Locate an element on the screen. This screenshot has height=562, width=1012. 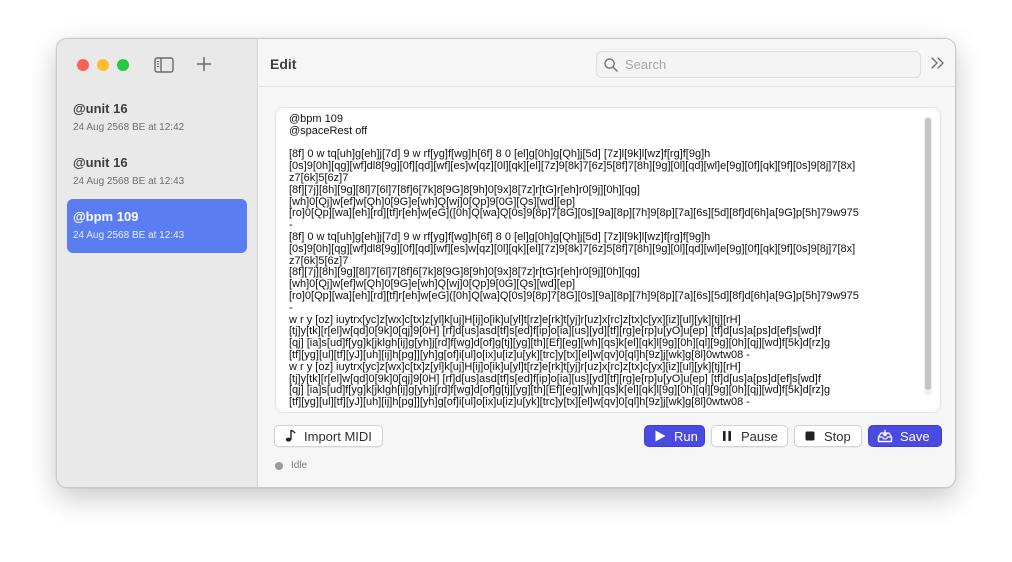
search-icon is located at coordinates (611, 65).